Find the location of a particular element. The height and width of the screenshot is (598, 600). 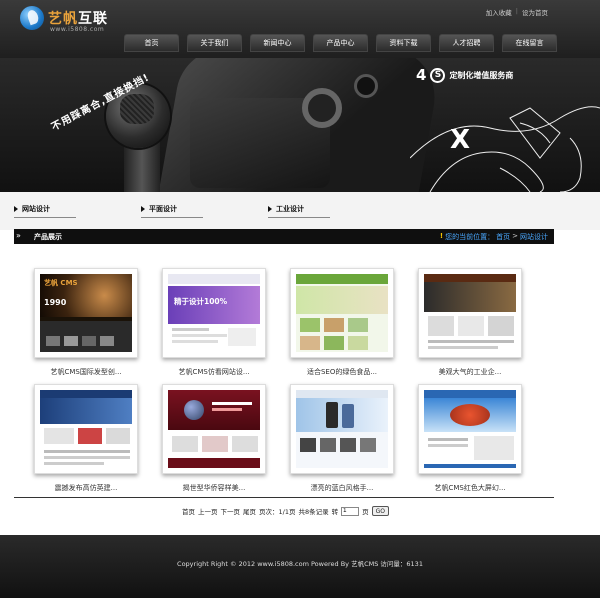

banner-sketch-illustration: X is located at coordinates (505, 149).